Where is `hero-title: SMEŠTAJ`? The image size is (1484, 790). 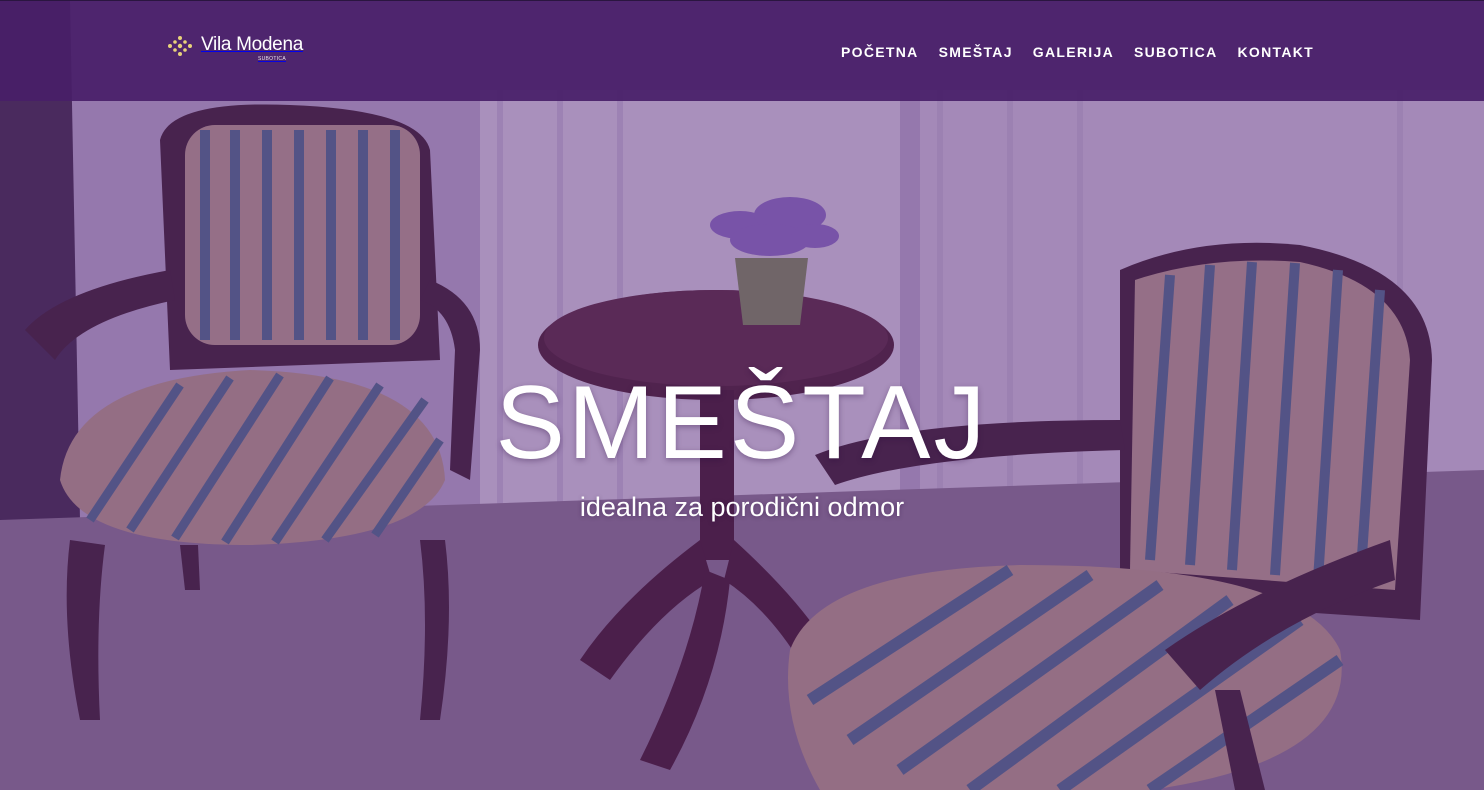 hero-title: SMEŠTAJ is located at coordinates (742, 423).